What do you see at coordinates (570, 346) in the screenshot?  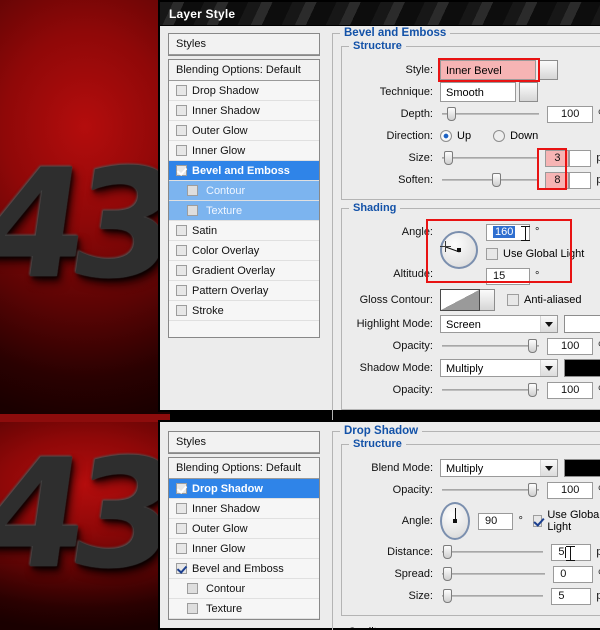 I see `highlight-opacity-value: 100` at bounding box center [570, 346].